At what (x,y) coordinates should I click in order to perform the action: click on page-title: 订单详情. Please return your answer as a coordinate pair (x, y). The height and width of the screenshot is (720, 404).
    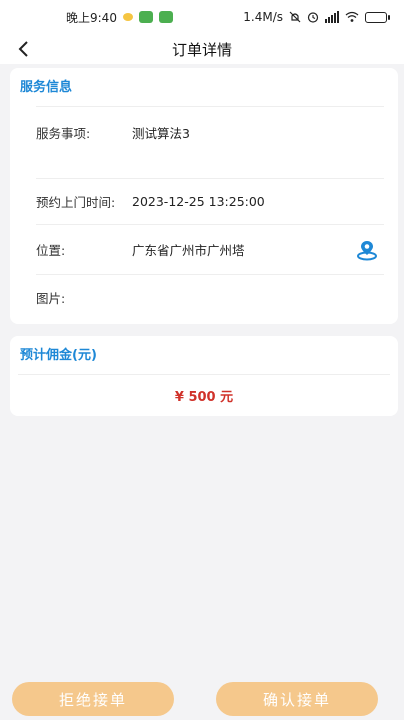
    Looking at the image, I should click on (201, 49).